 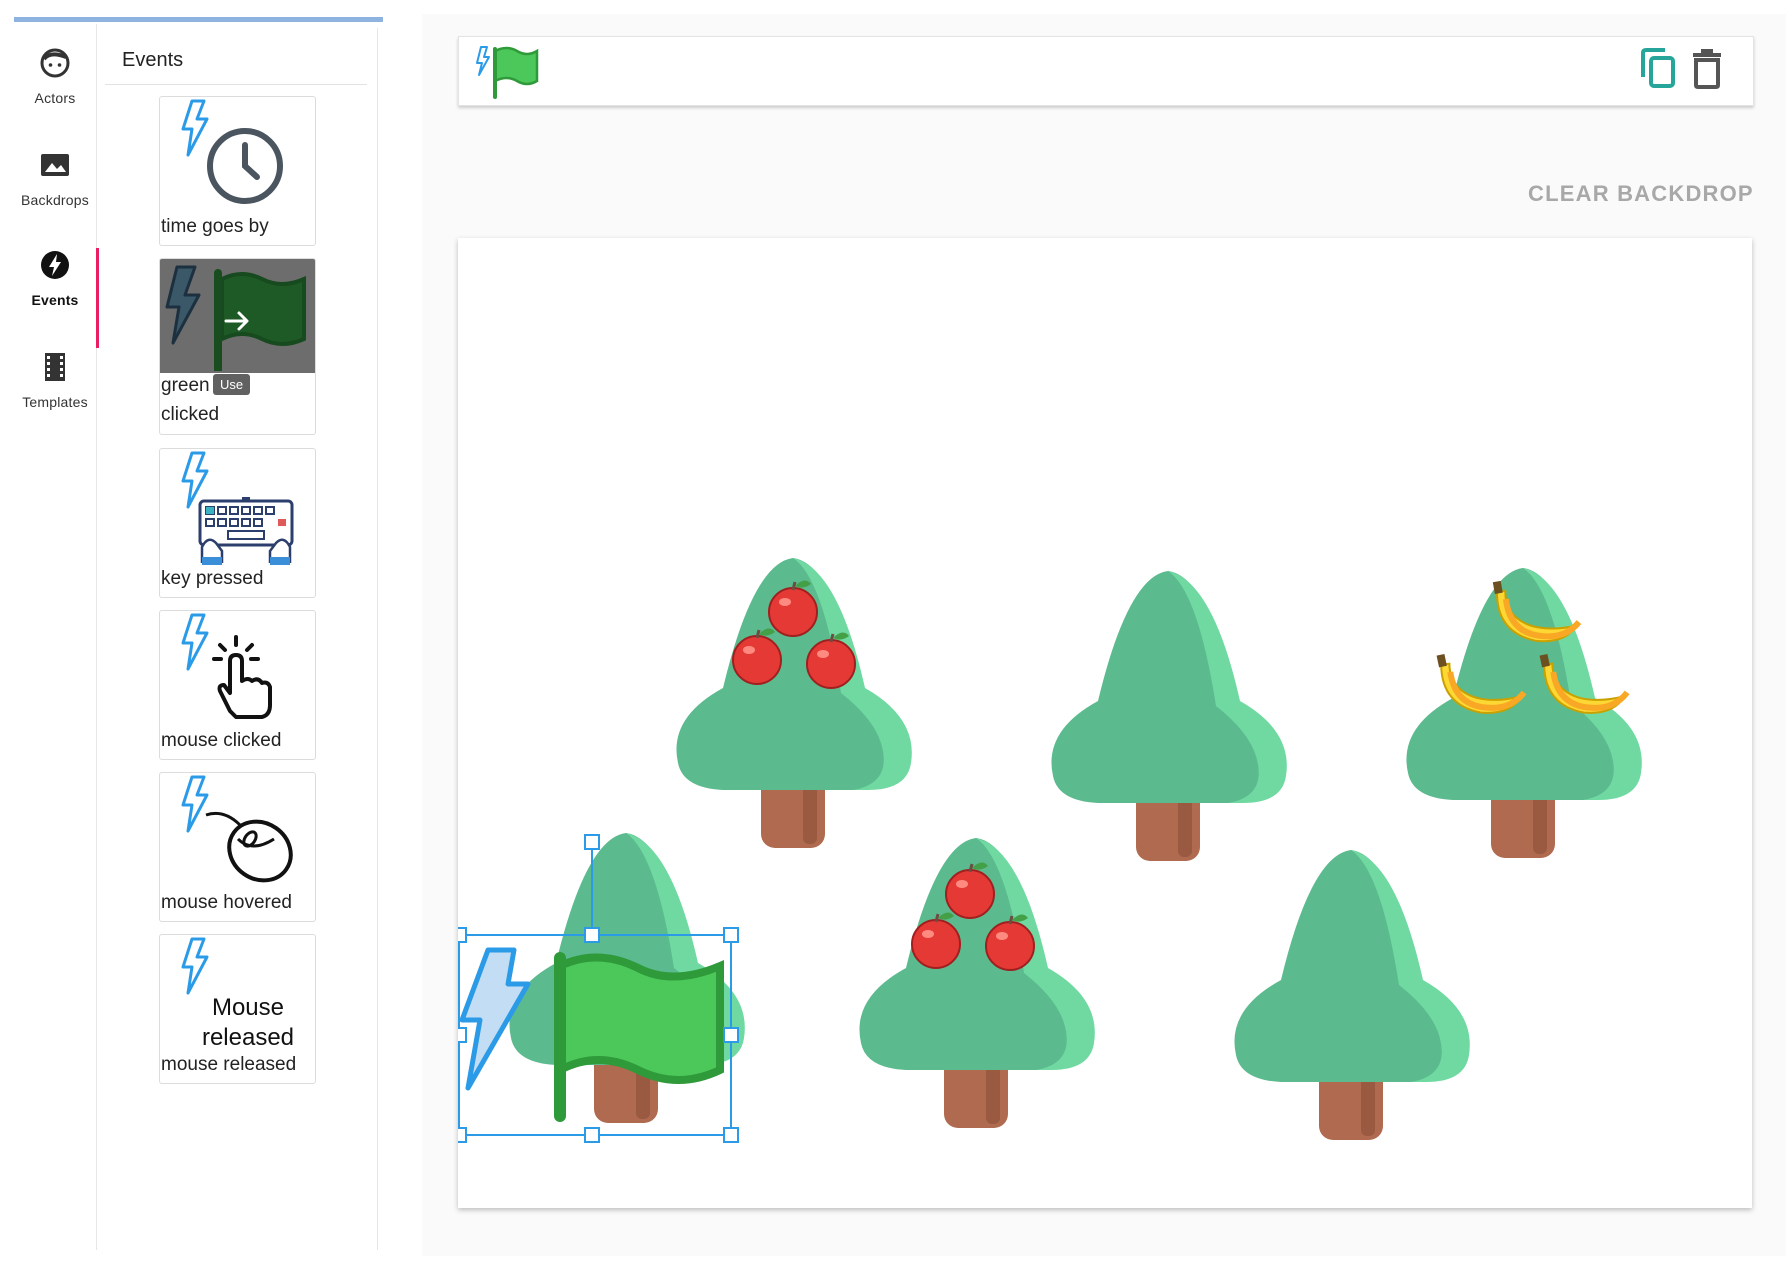 I want to click on art-line2: released, so click(x=248, y=1037).